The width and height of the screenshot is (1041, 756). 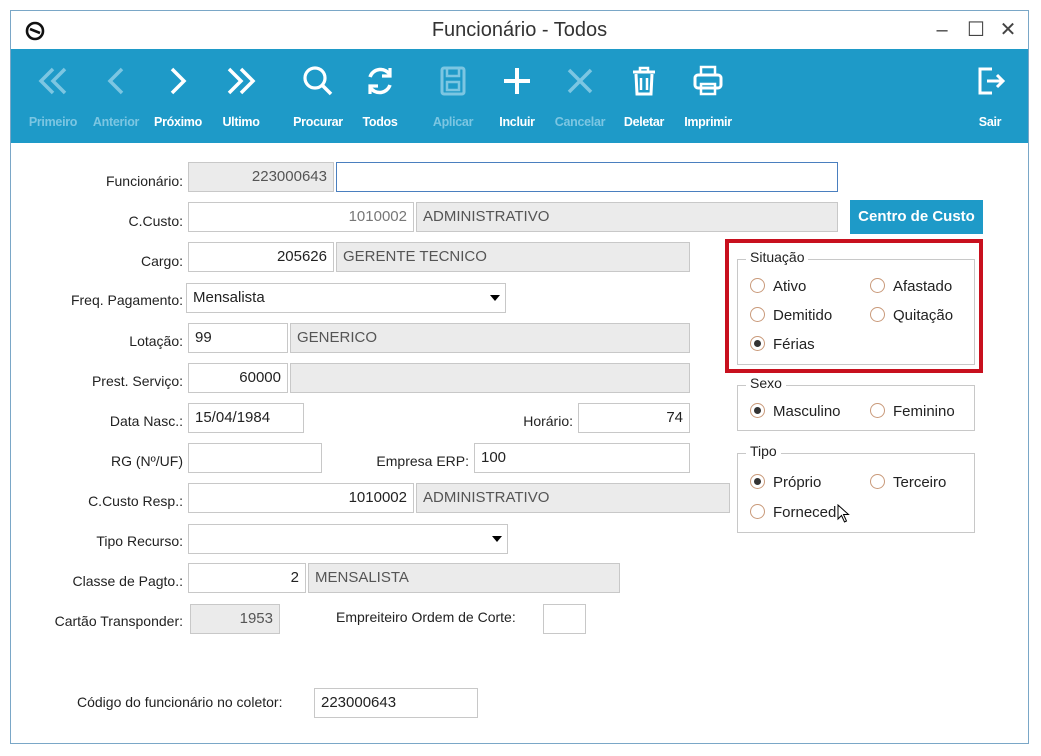 I want to click on exit-icon, so click(x=992, y=81).